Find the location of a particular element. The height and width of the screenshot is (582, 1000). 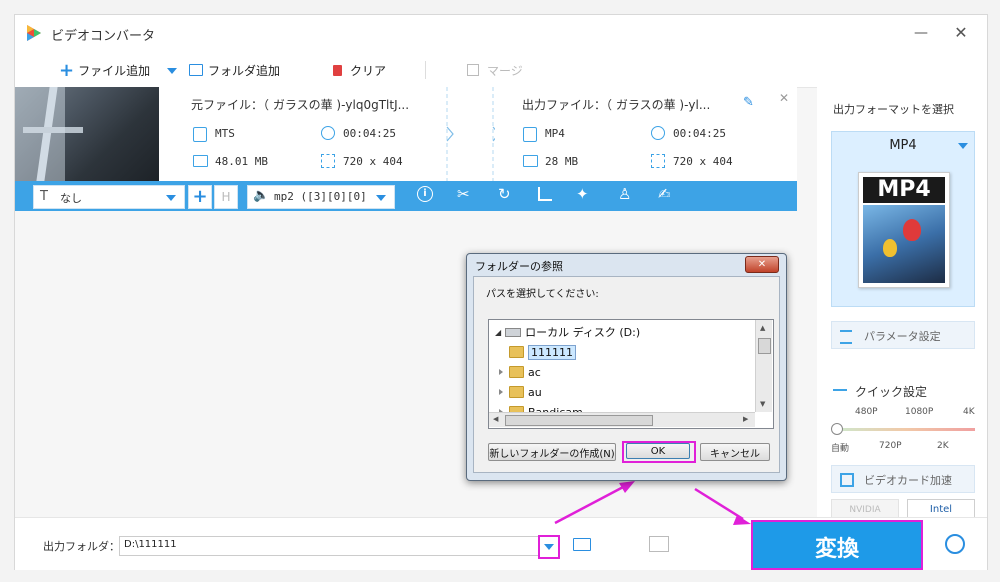

folder-label: ac is located at coordinates (534, 372).